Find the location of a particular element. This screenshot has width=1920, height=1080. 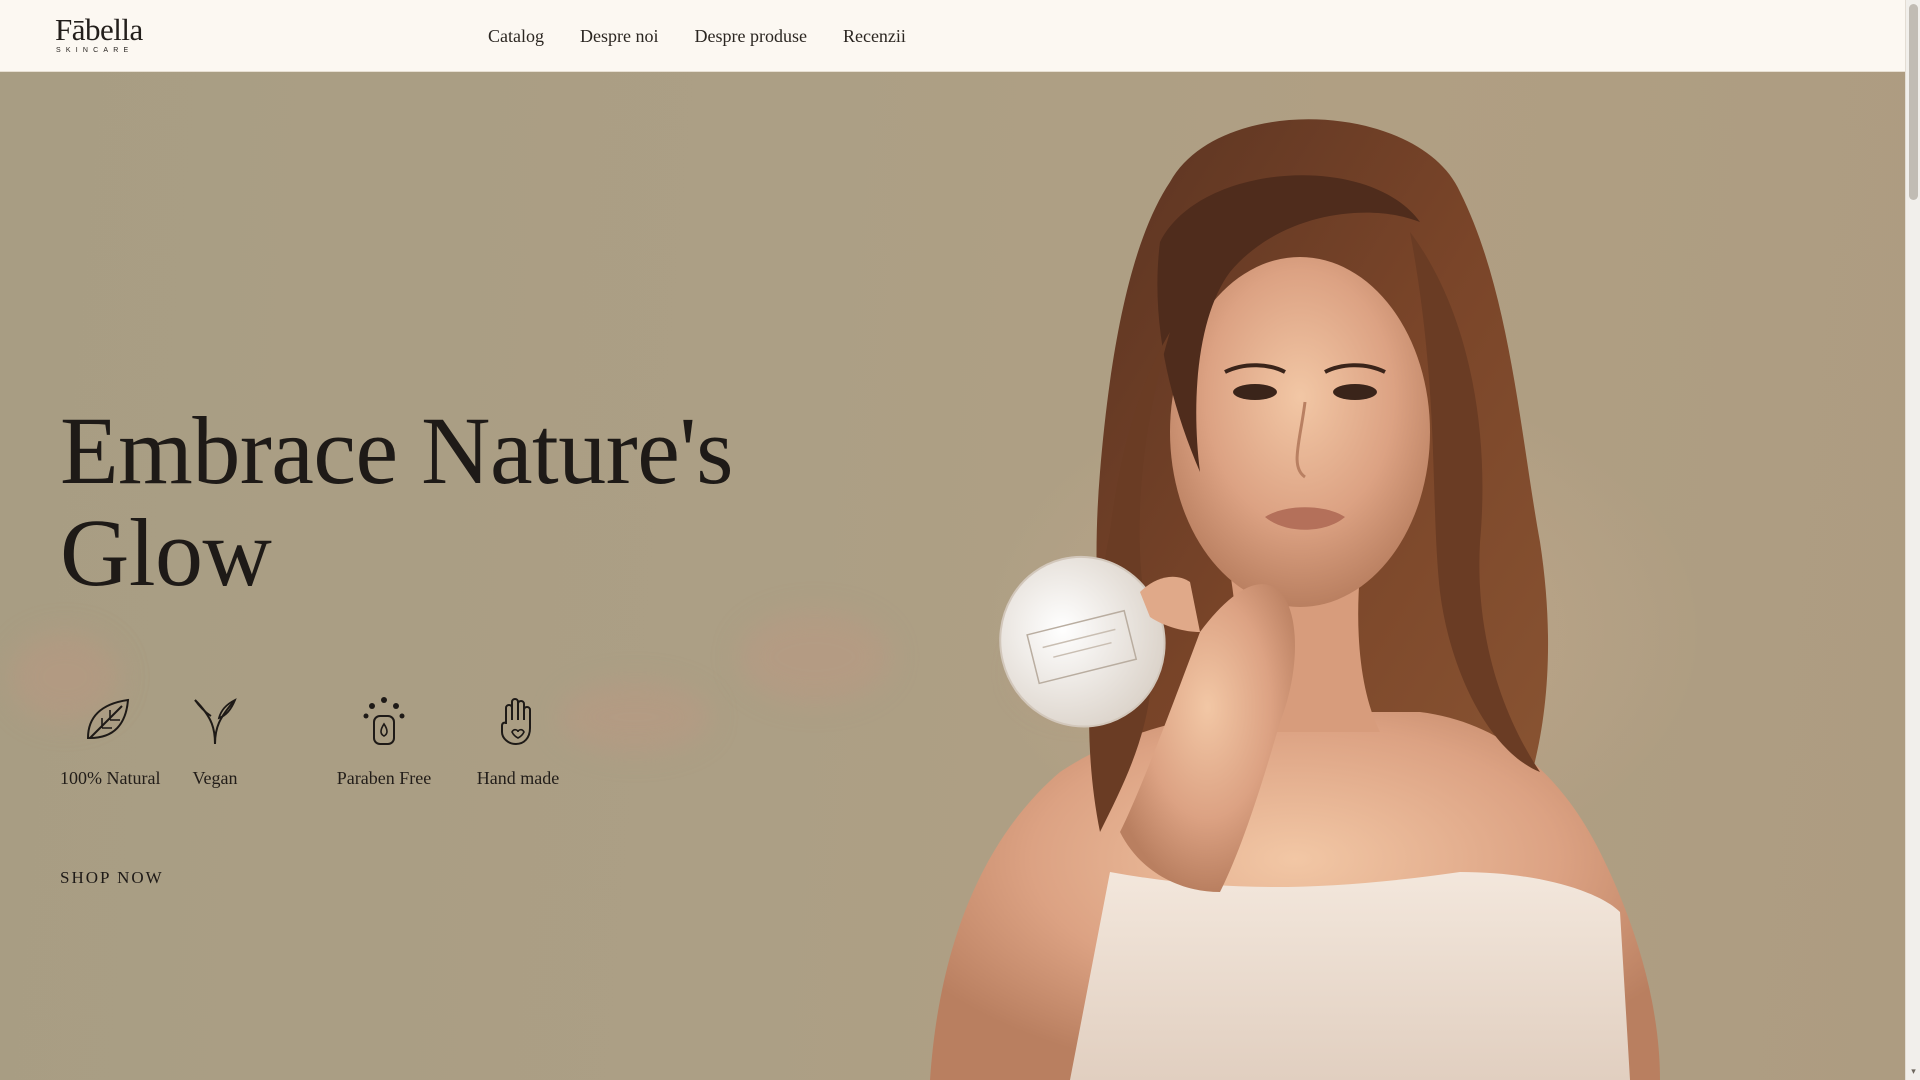

leaf-icon is located at coordinates (108, 718).